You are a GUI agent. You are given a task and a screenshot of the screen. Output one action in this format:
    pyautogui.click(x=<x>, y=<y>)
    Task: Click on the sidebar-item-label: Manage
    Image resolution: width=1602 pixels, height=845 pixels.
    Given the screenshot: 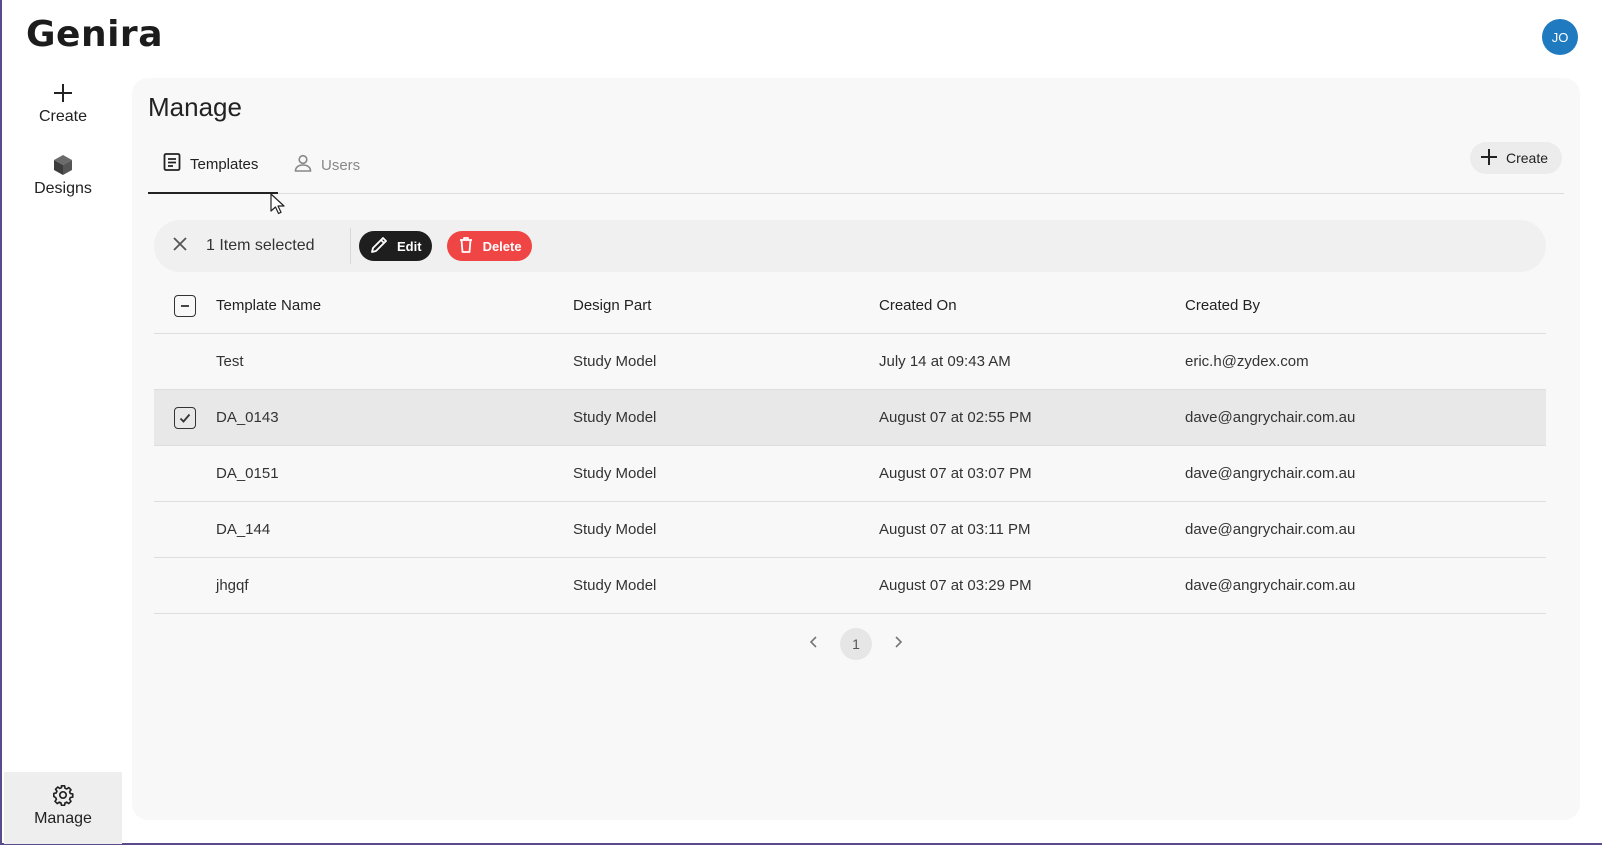 What is the action you would take?
    pyautogui.click(x=63, y=818)
    